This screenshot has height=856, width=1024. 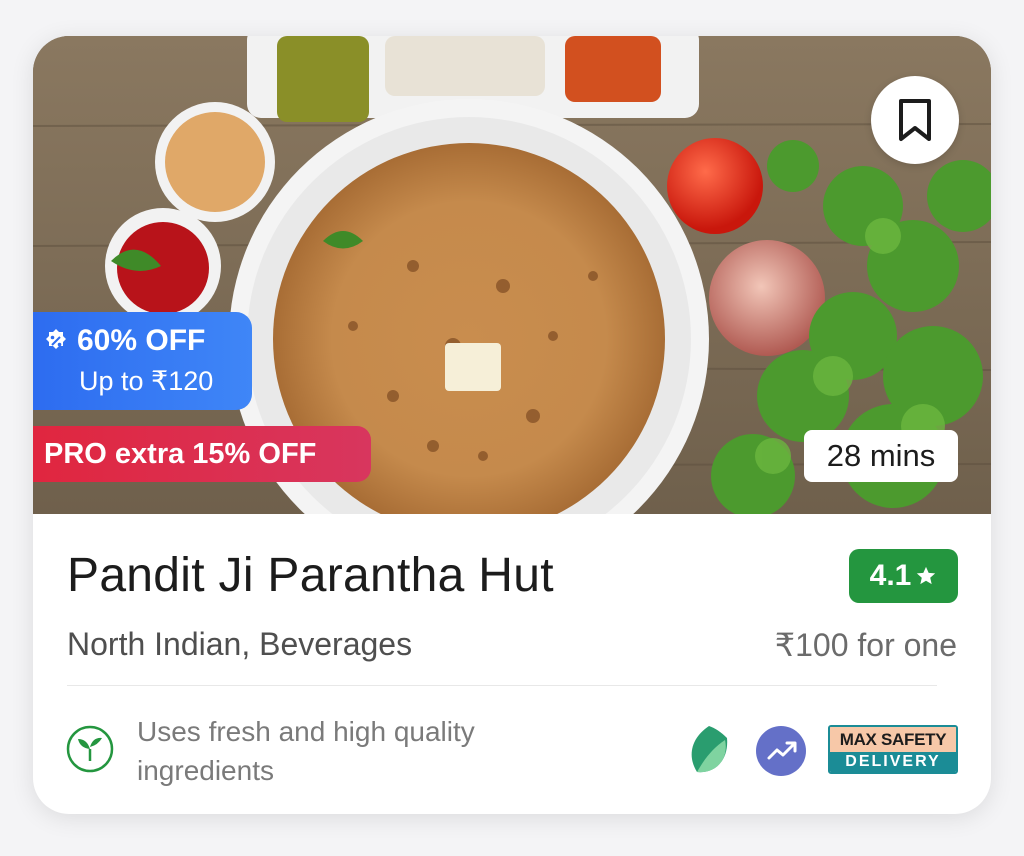 I want to click on discount-text: 60% OFF, so click(x=141, y=340).